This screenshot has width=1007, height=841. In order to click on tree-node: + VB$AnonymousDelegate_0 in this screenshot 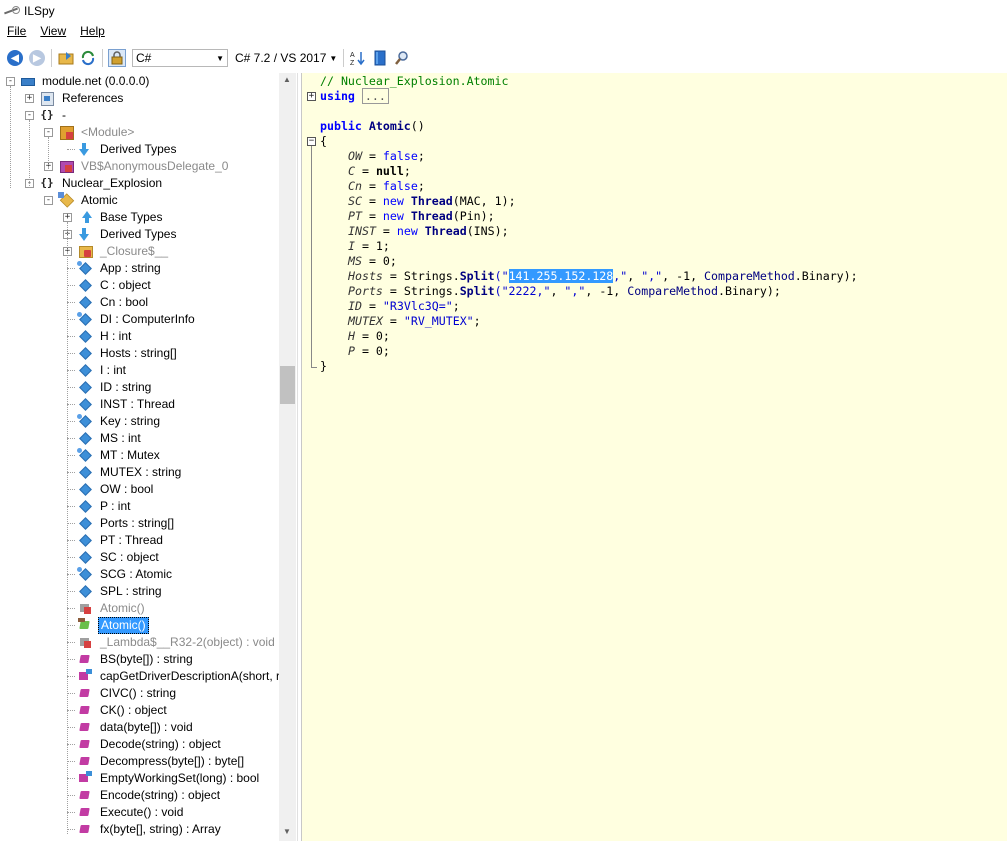, I will do `click(139, 166)`.